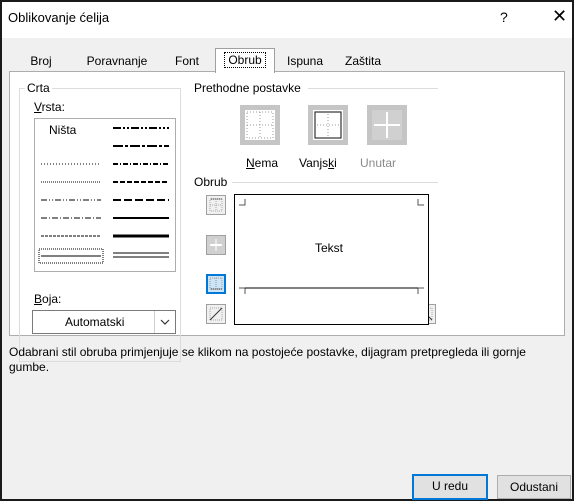 Image resolution: width=574 pixels, height=501 pixels. I want to click on chevron-down-icon, so click(165, 322).